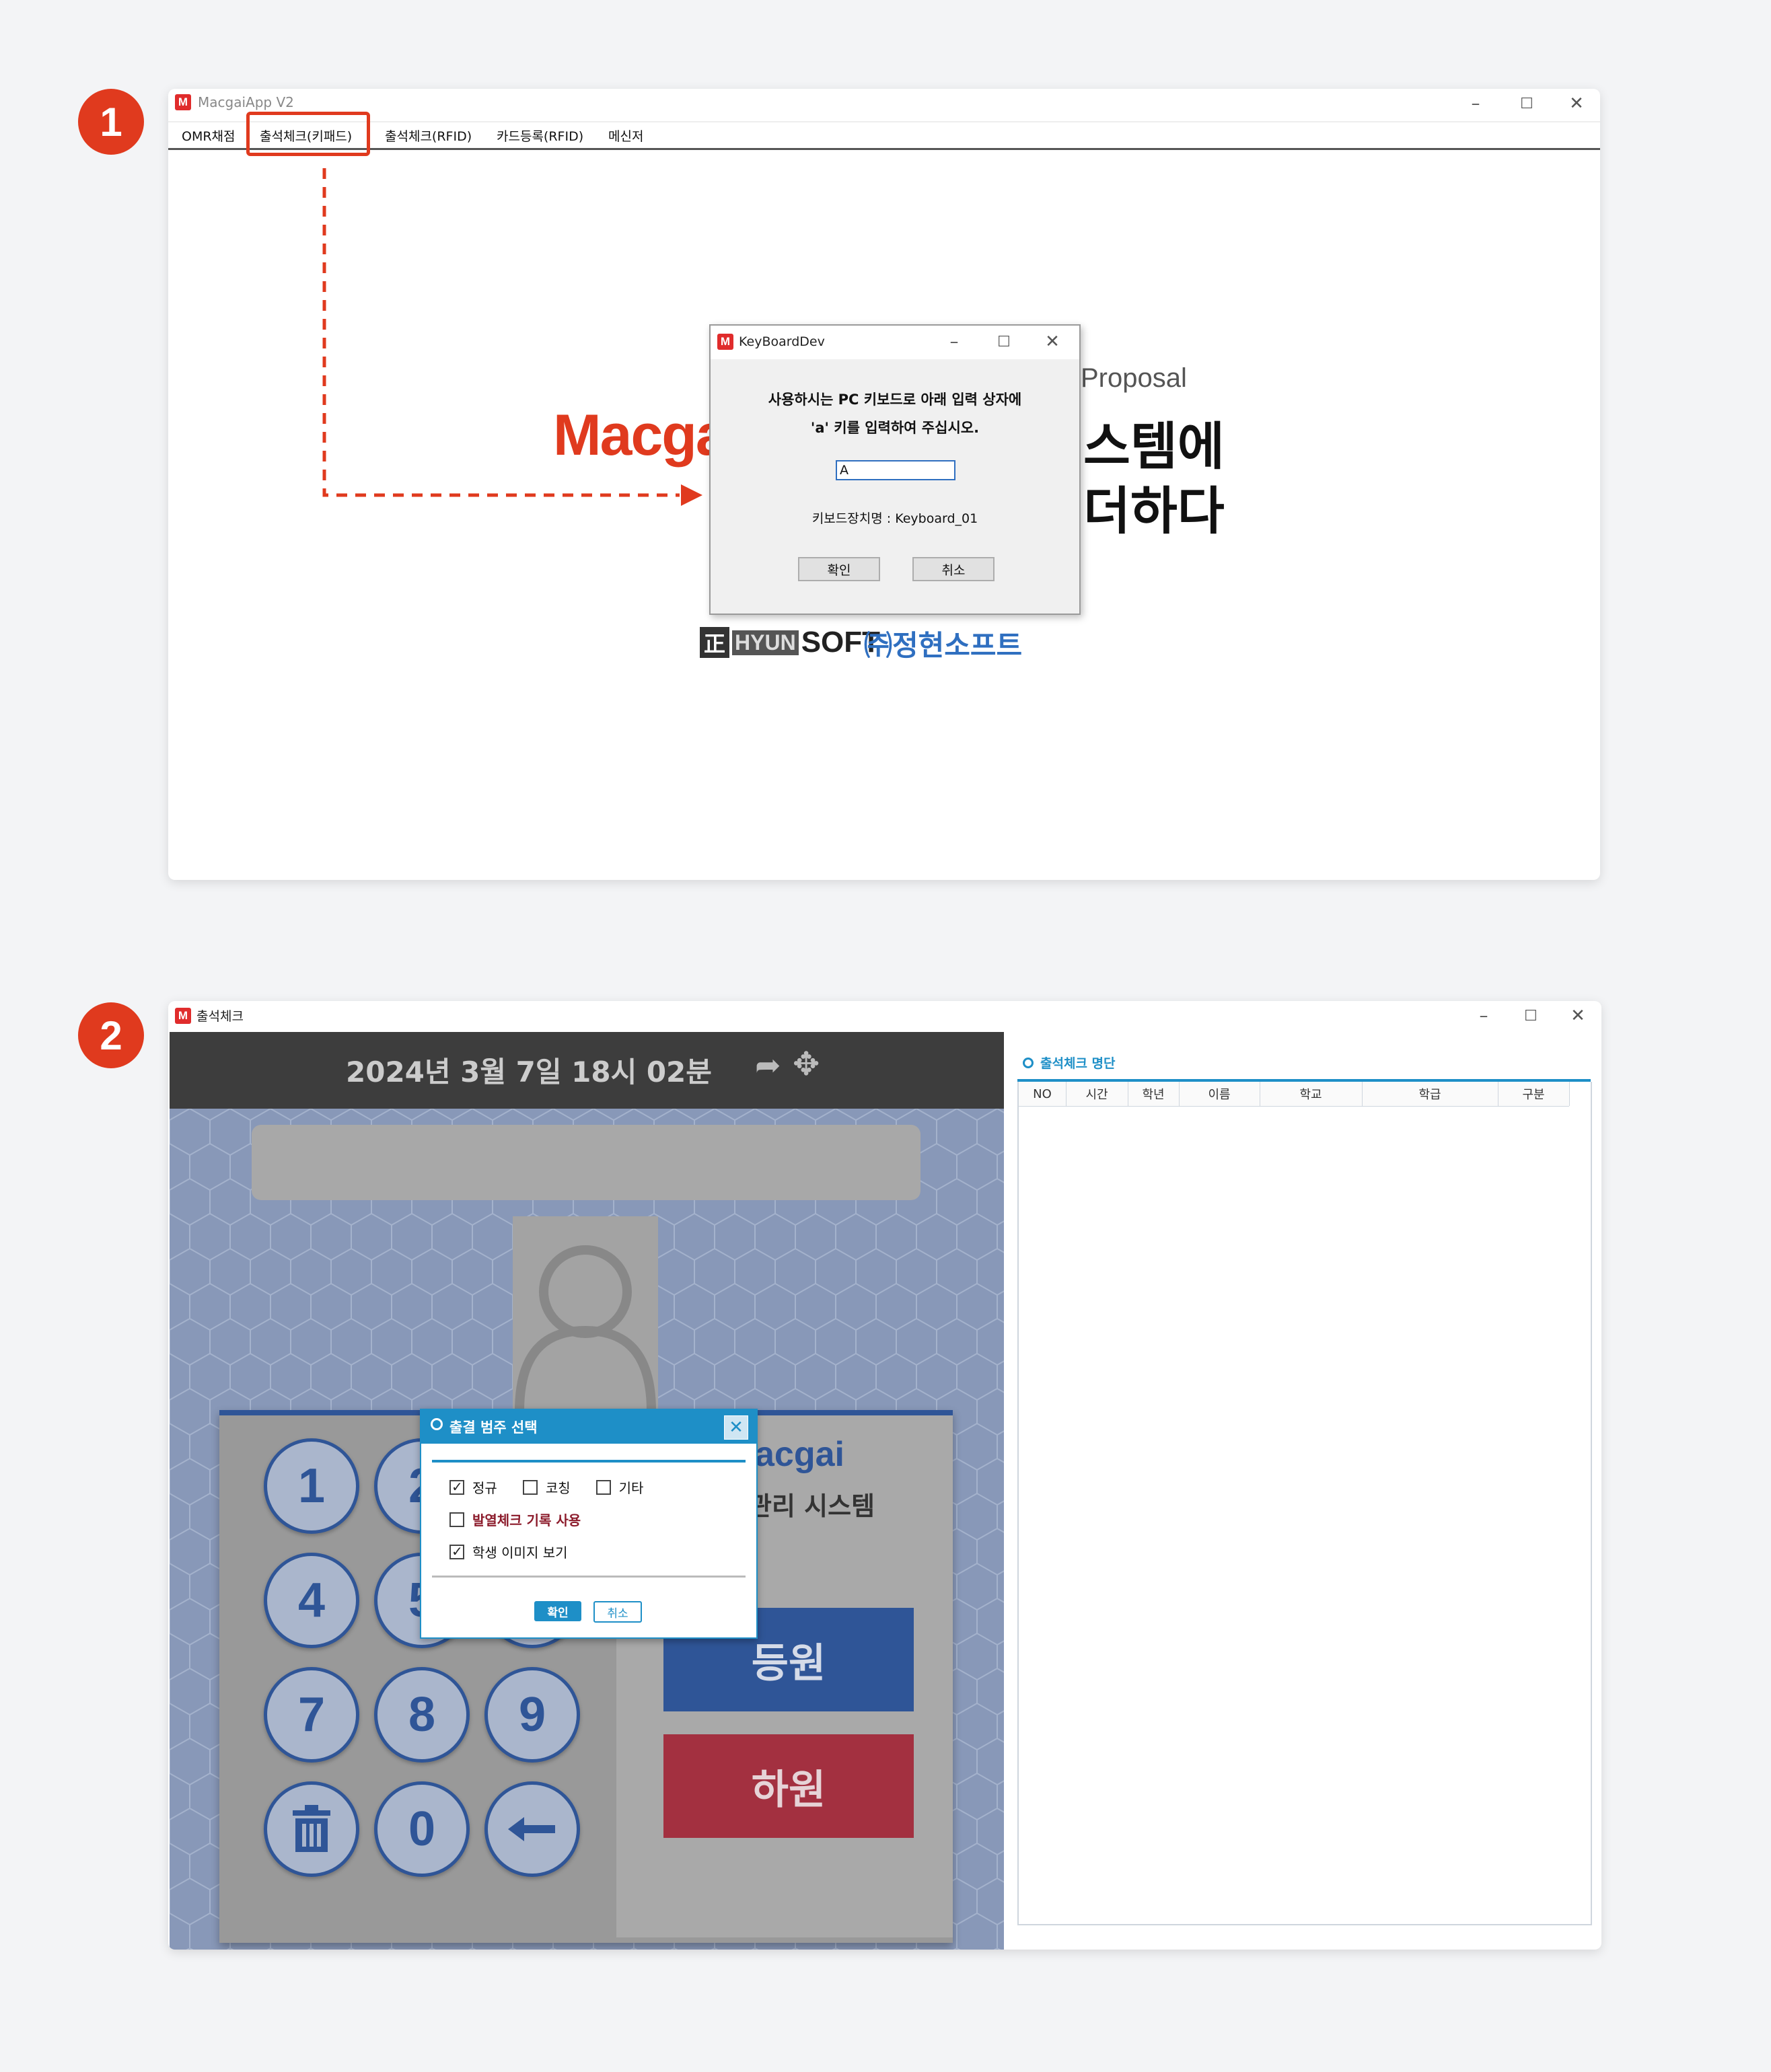 Image resolution: width=1771 pixels, height=2072 pixels. What do you see at coordinates (311, 1600) in the screenshot?
I see `key-4: 4` at bounding box center [311, 1600].